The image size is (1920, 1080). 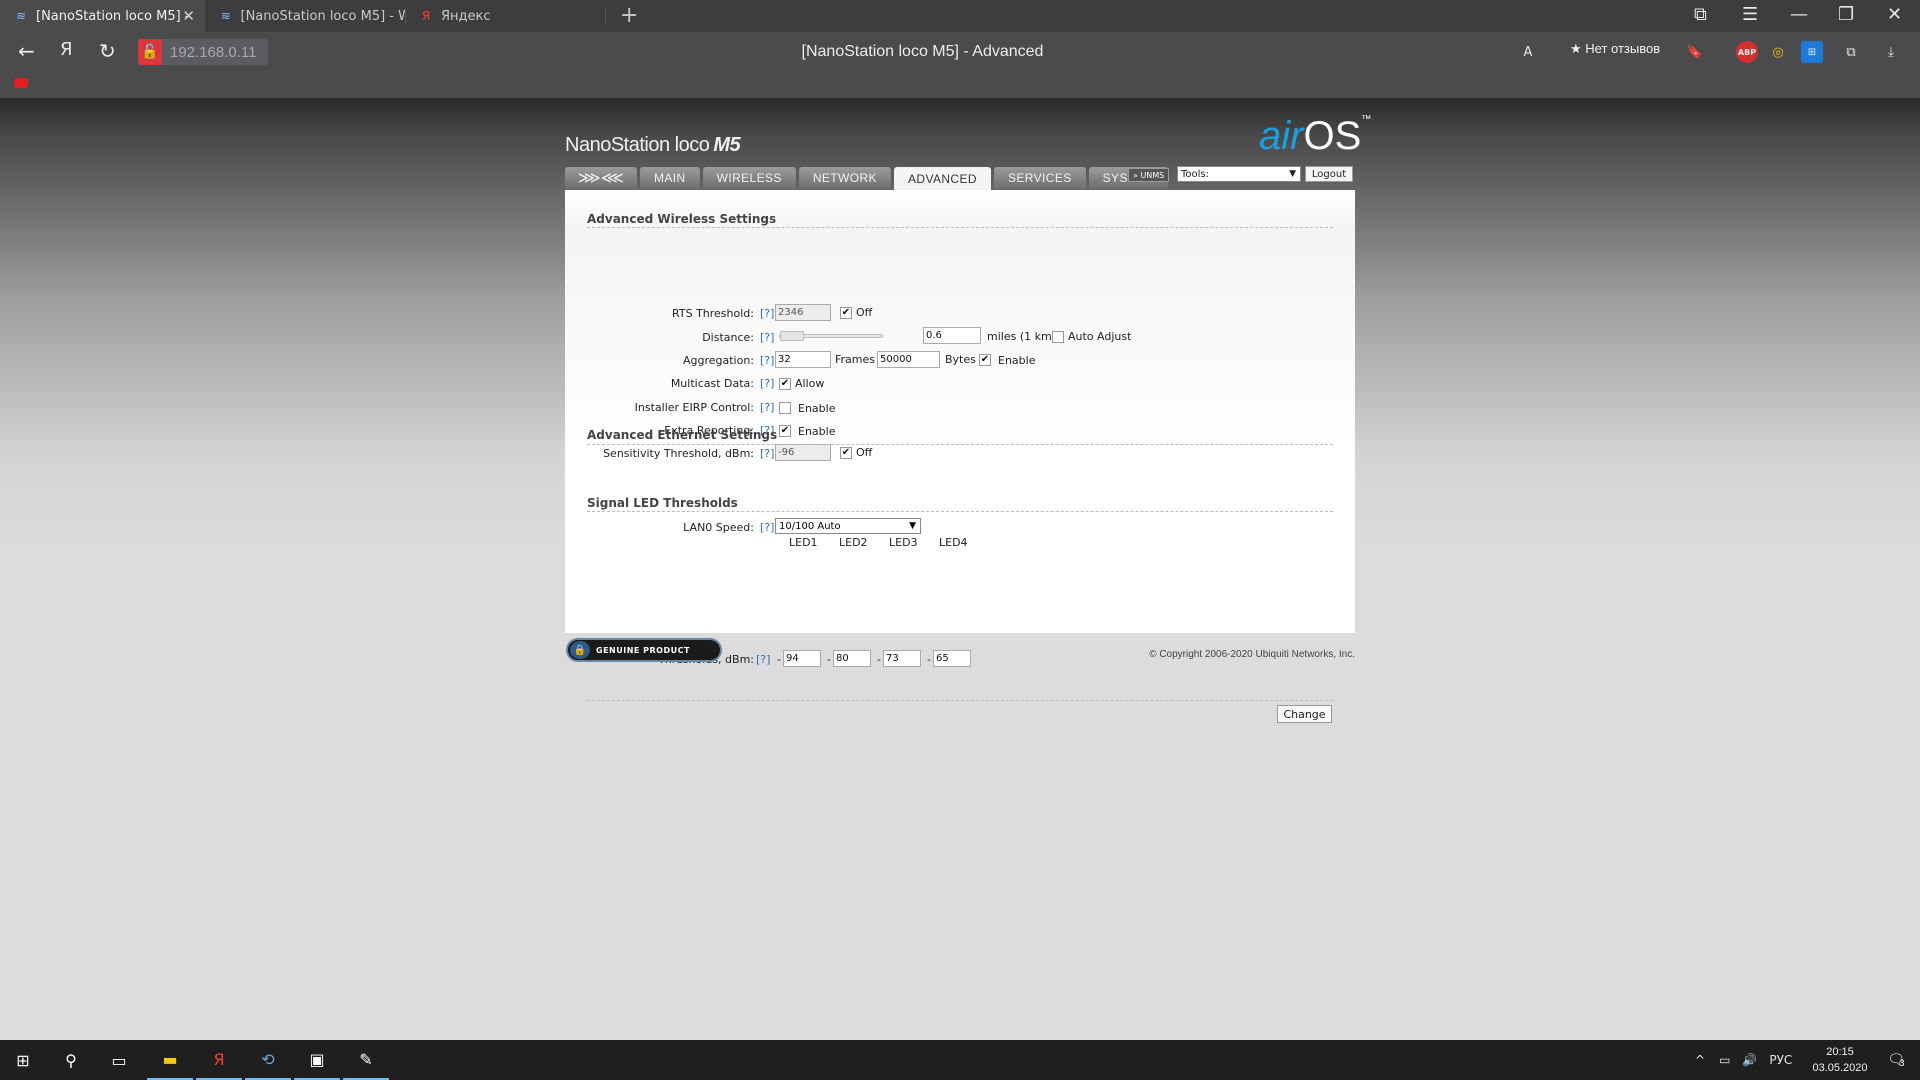 I want to click on browser-tab-1: ≋ [NanoStation loco M5] - ✕, so click(x=102, y=16).